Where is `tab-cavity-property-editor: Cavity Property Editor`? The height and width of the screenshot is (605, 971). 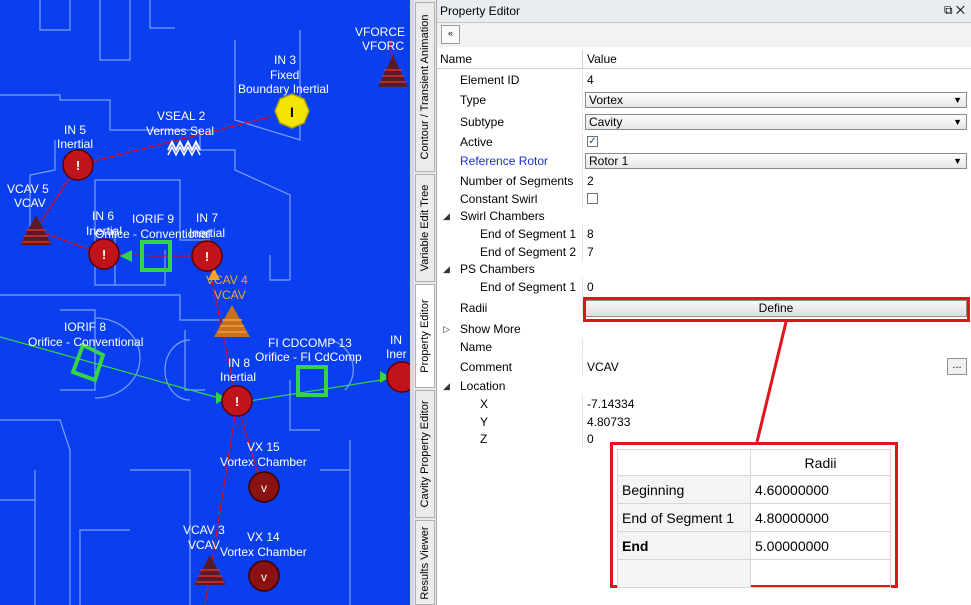 tab-cavity-property-editor: Cavity Property Editor is located at coordinates (425, 454).